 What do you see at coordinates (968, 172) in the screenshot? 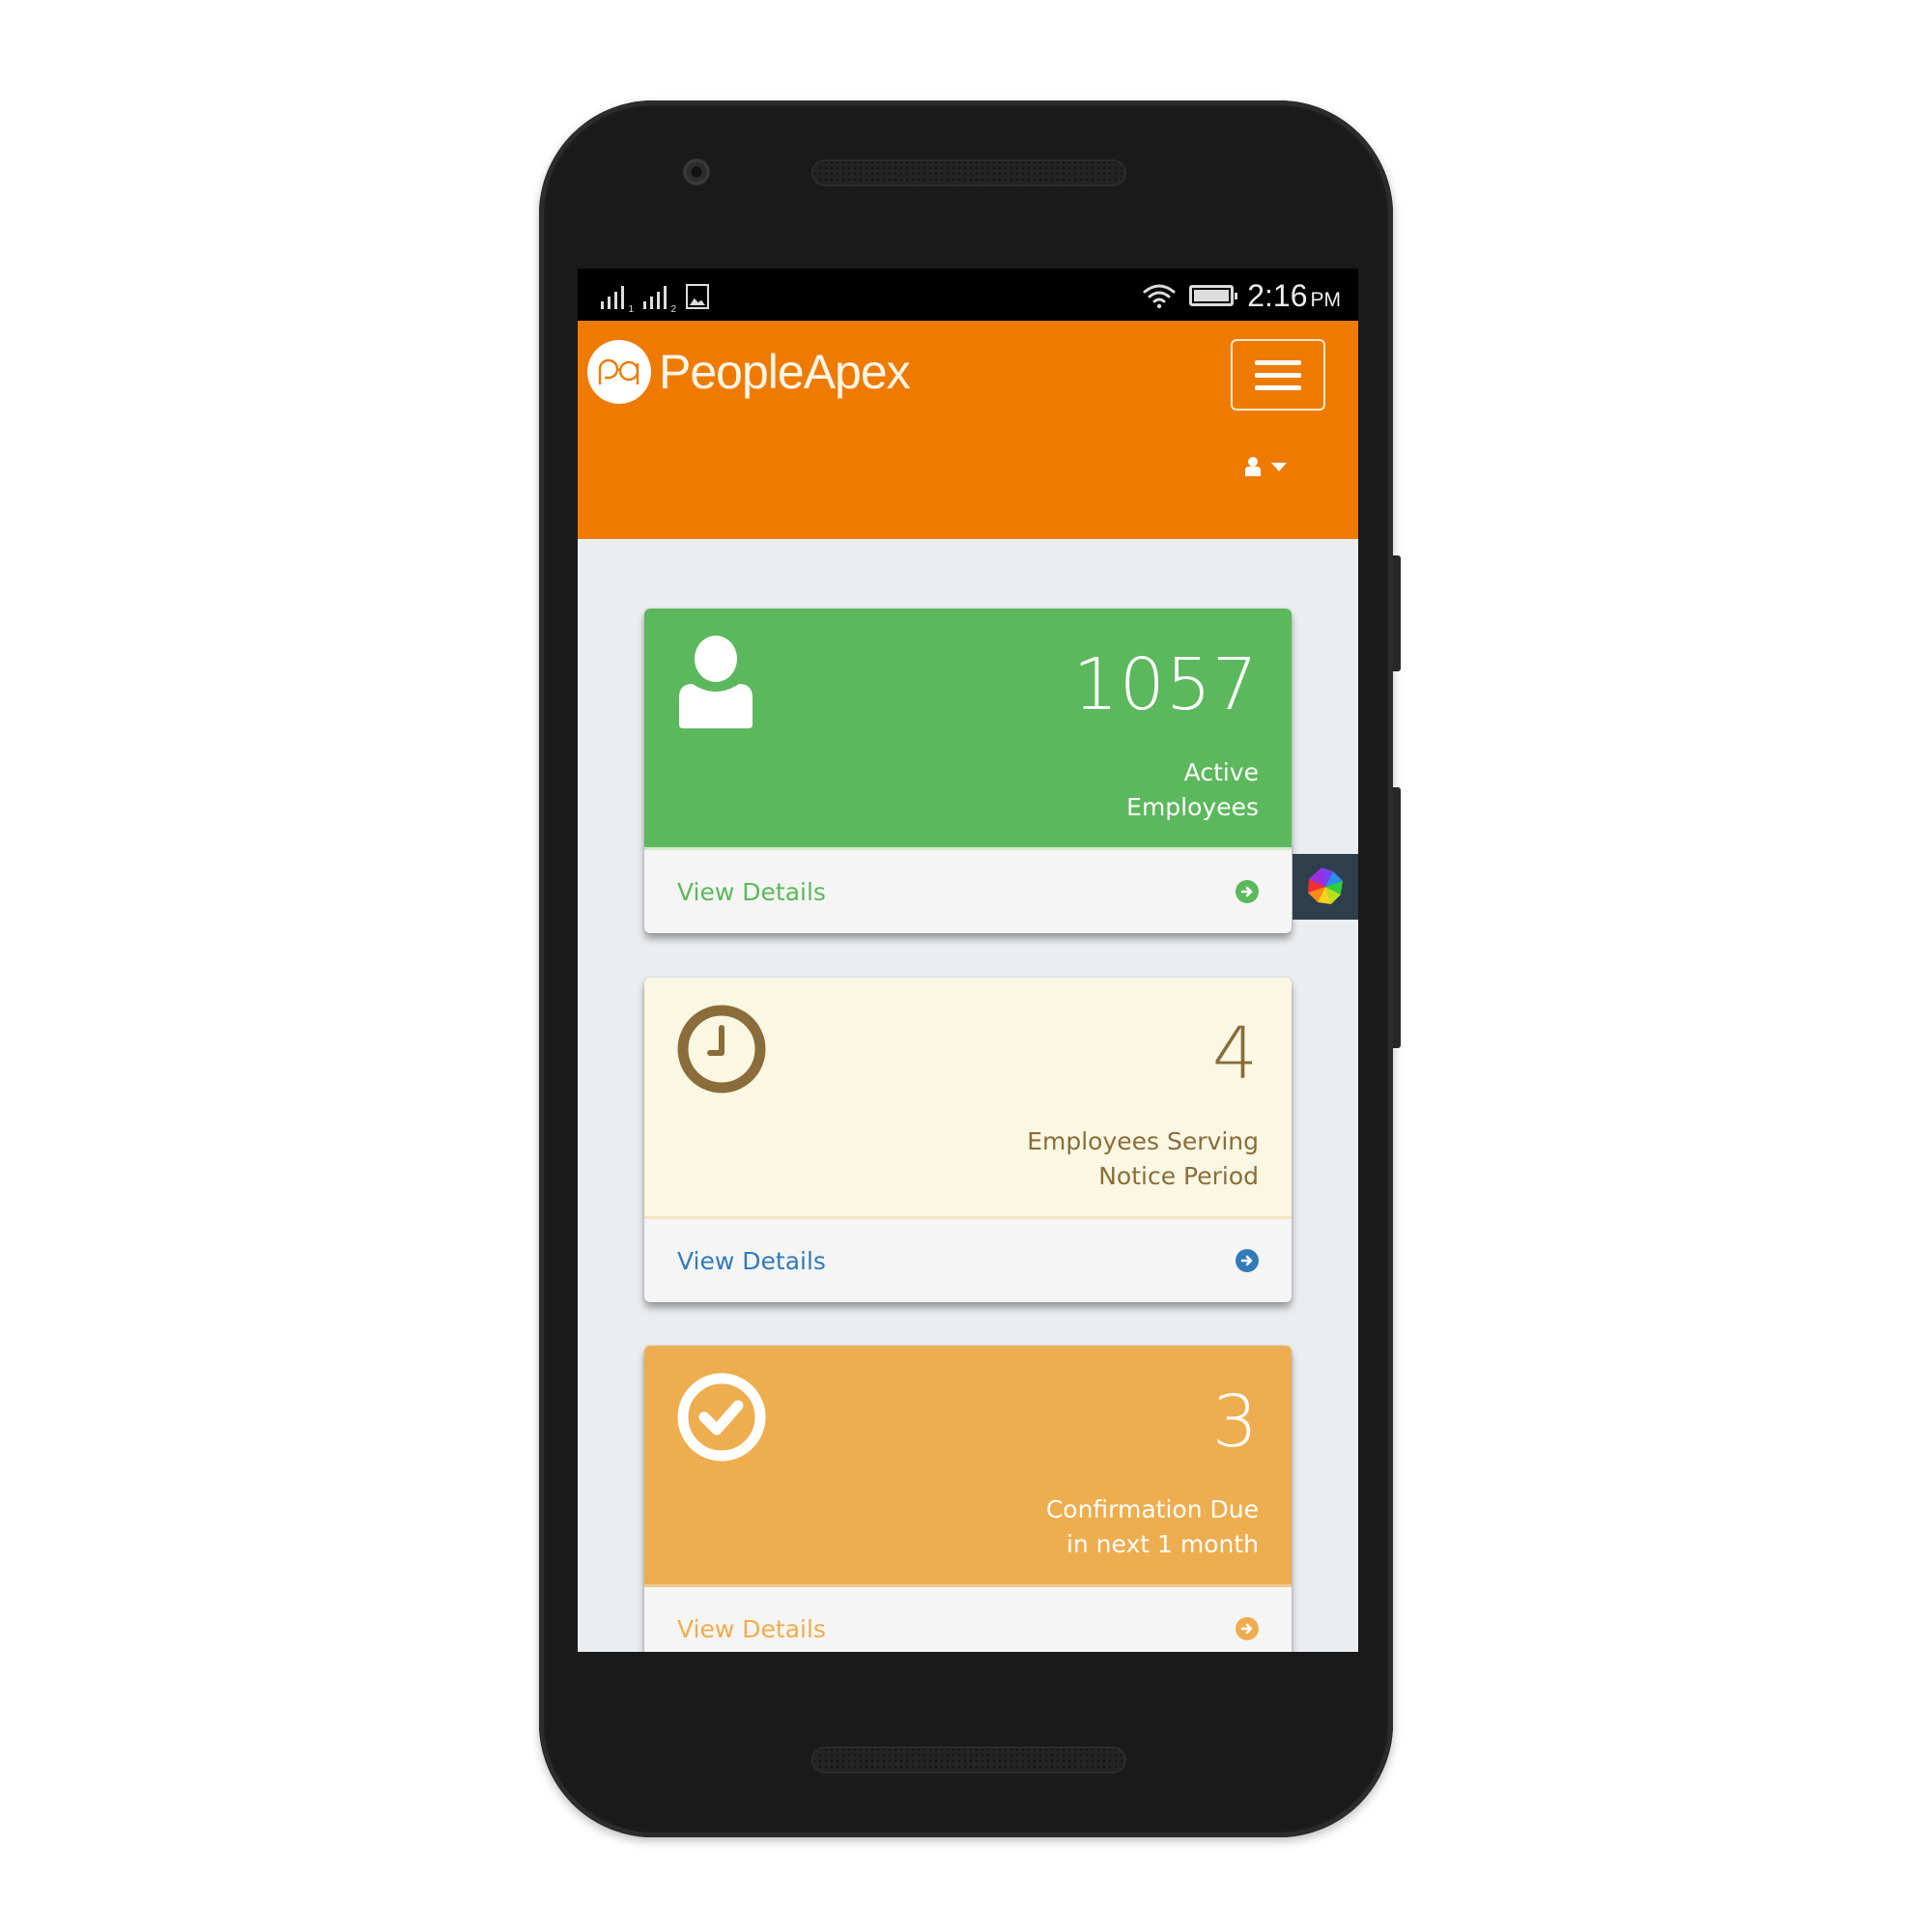
I see `earpiece-speaker` at bounding box center [968, 172].